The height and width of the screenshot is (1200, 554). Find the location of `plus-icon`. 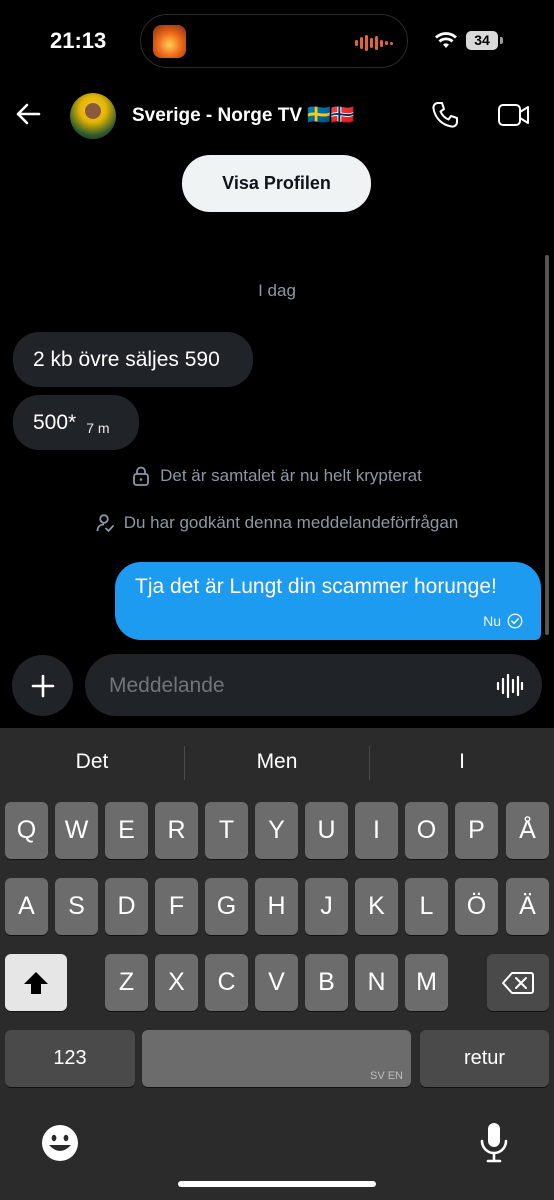

plus-icon is located at coordinates (42, 685).